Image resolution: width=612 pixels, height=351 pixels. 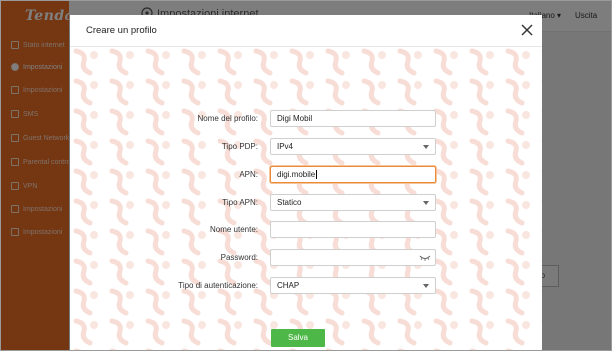 What do you see at coordinates (425, 258) in the screenshot?
I see `hide-password-icon` at bounding box center [425, 258].